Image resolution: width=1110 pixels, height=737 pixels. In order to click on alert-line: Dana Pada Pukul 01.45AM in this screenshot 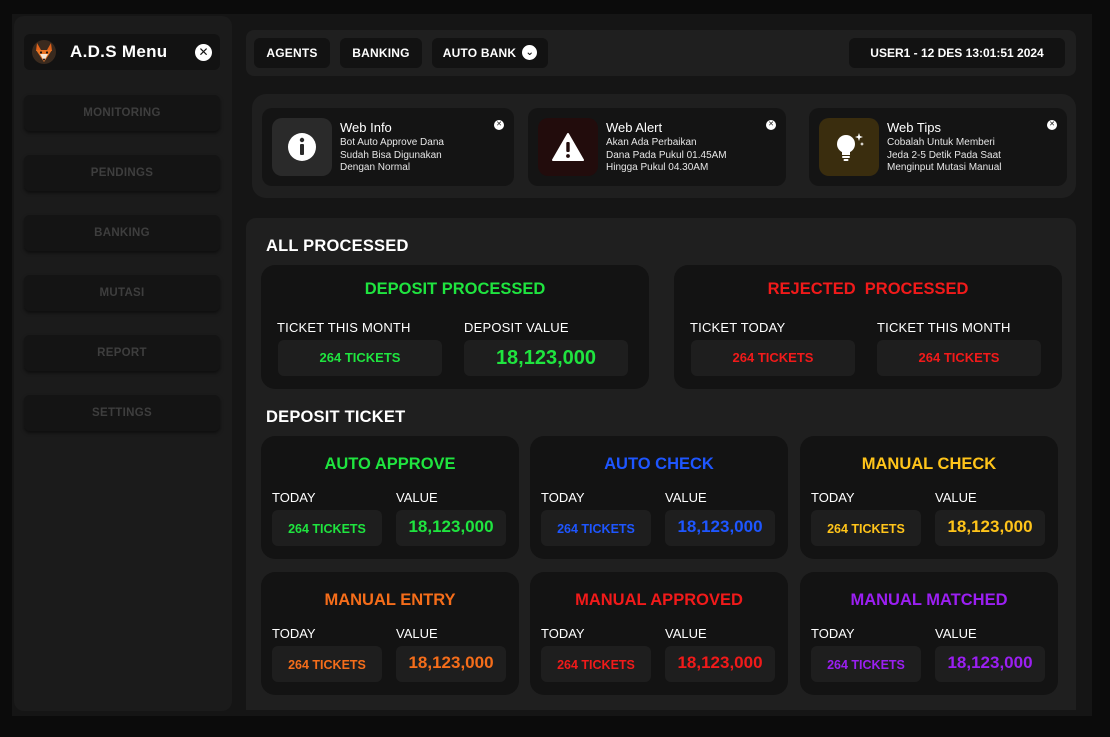, I will do `click(666, 155)`.